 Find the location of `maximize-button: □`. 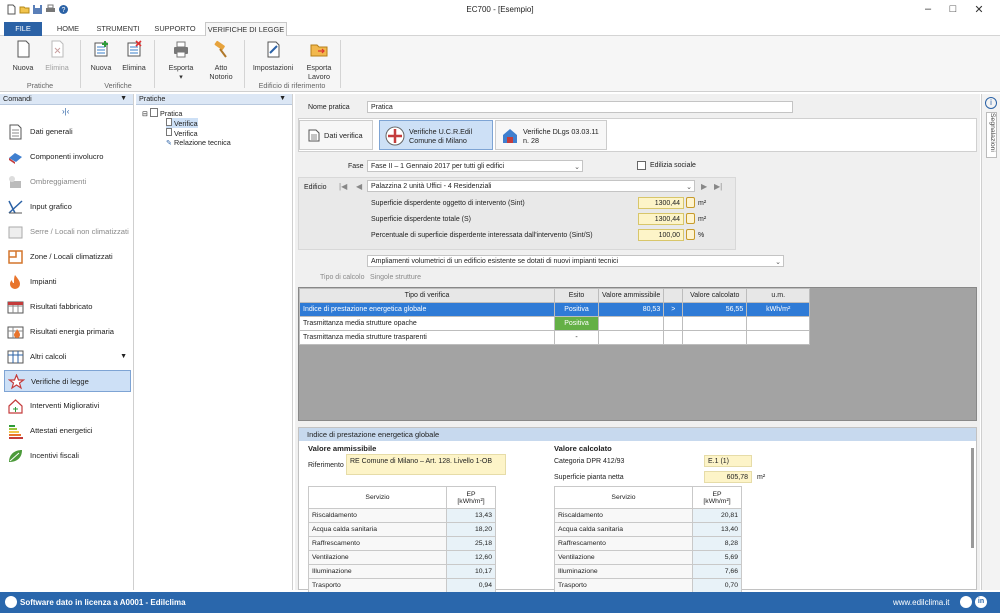

maximize-button: □ is located at coordinates (953, 9).